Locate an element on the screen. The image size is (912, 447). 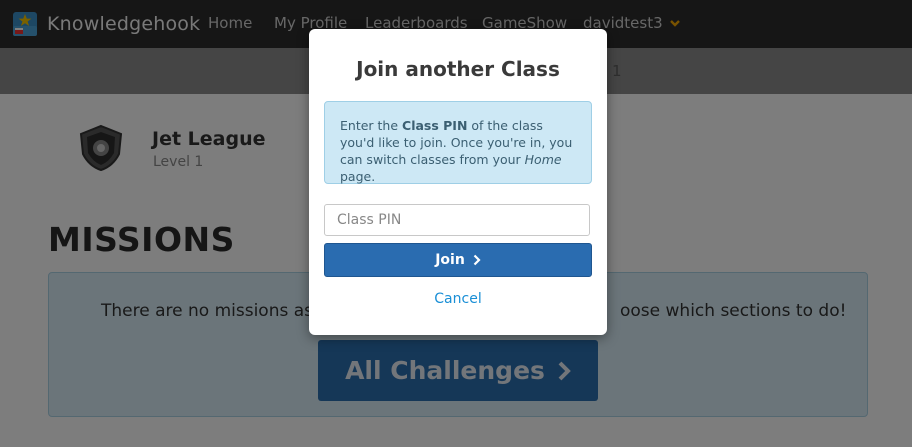
join-label: Join is located at coordinates (450, 260).